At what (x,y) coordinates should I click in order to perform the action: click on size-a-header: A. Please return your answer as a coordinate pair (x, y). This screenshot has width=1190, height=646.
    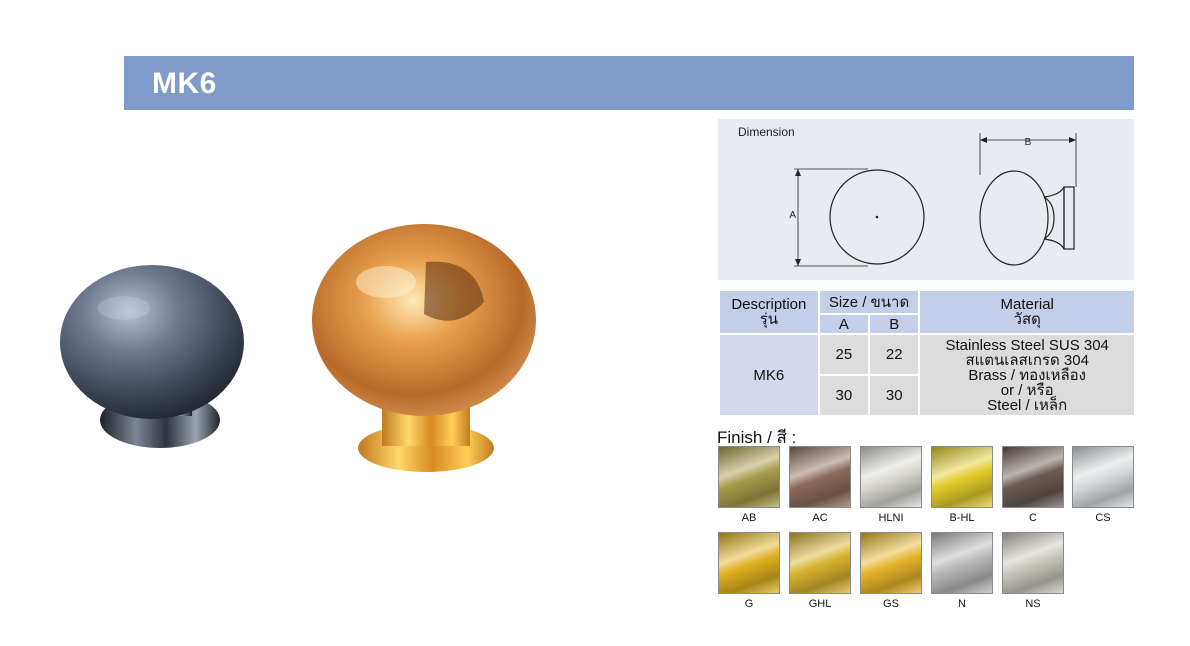
    Looking at the image, I should click on (844, 324).